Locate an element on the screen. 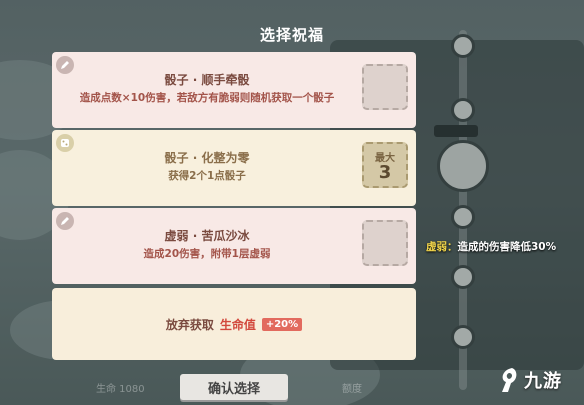 The height and width of the screenshot is (405, 584). page-title: 选择祝福 is located at coordinates (291, 35).